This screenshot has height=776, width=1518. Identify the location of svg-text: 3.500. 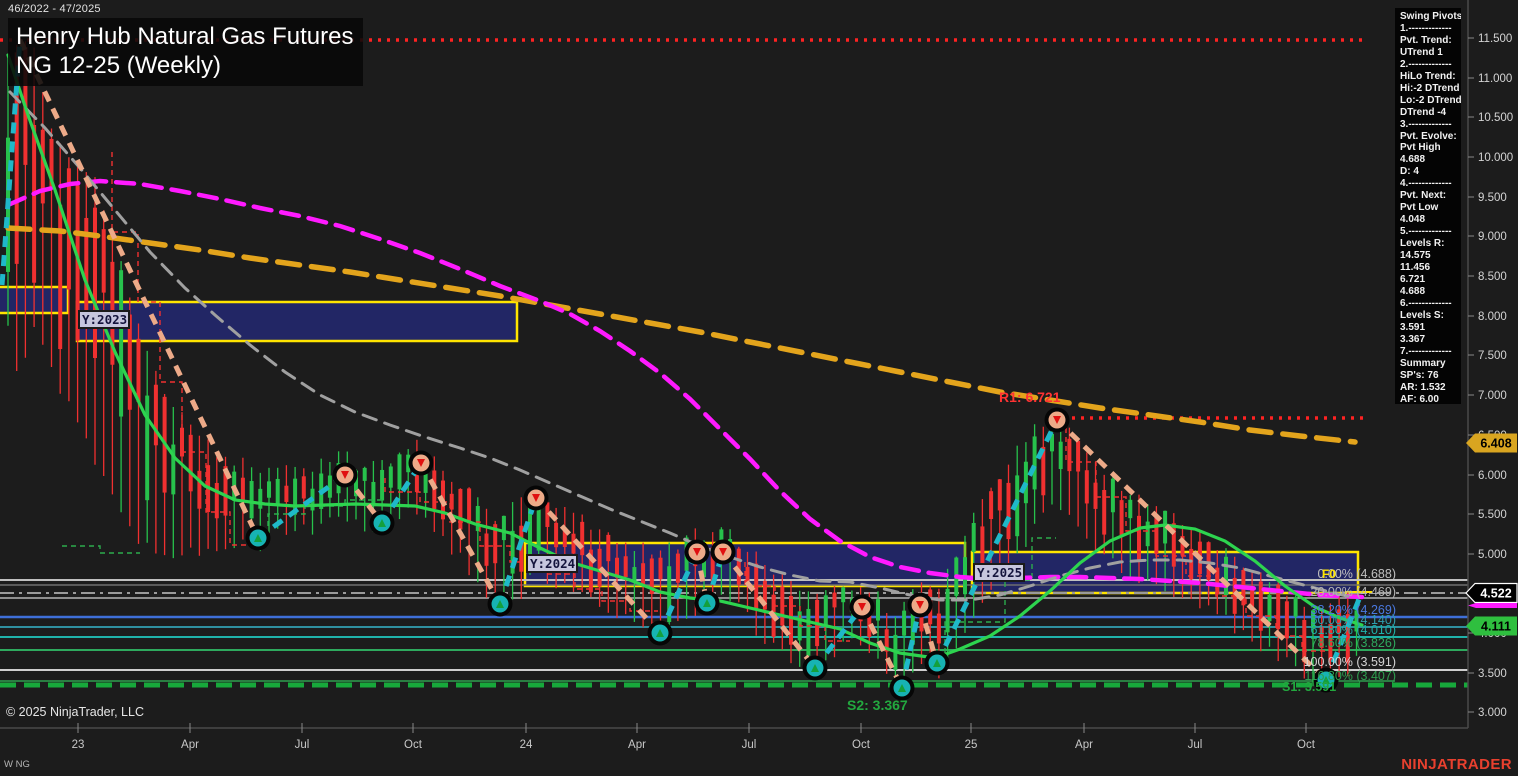
(1492, 674).